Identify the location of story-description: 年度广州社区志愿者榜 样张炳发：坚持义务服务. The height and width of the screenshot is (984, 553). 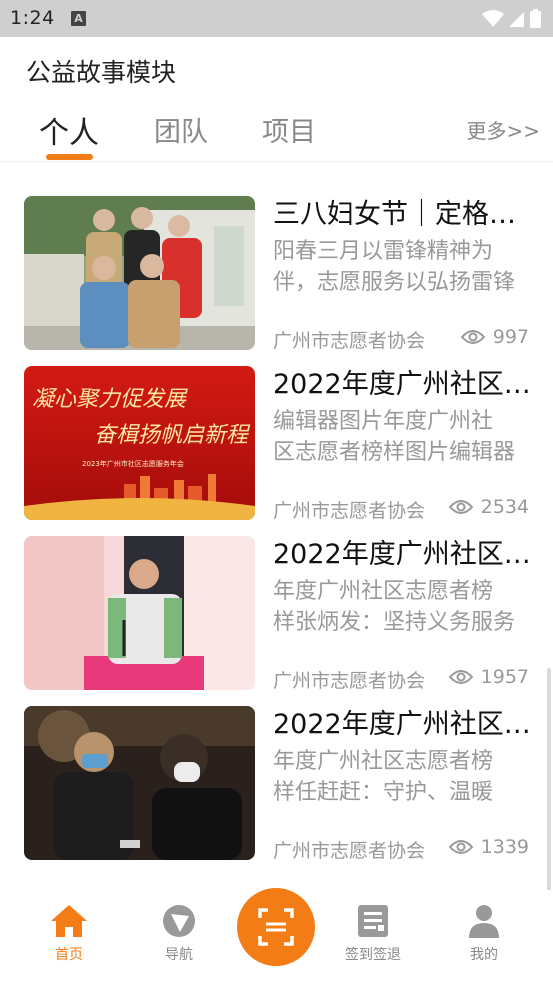
(394, 607).